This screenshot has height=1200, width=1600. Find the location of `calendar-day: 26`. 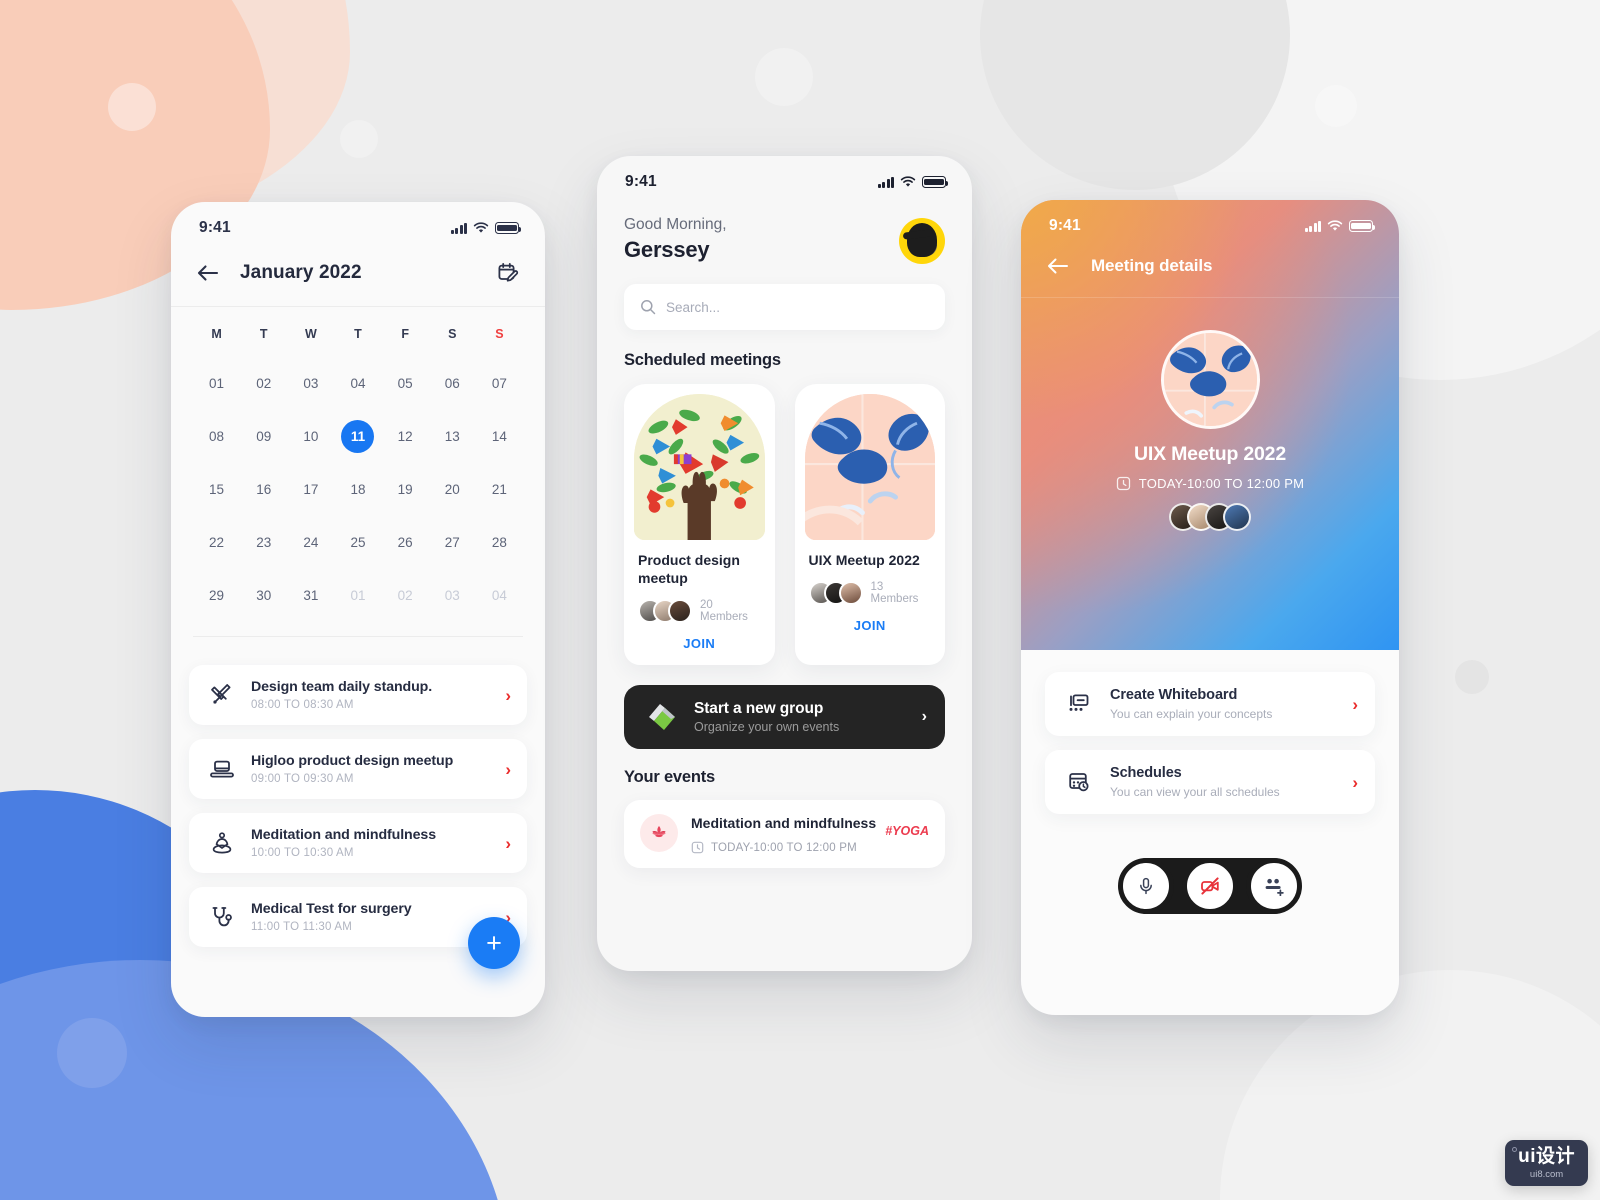

calendar-day: 26 is located at coordinates (405, 542).